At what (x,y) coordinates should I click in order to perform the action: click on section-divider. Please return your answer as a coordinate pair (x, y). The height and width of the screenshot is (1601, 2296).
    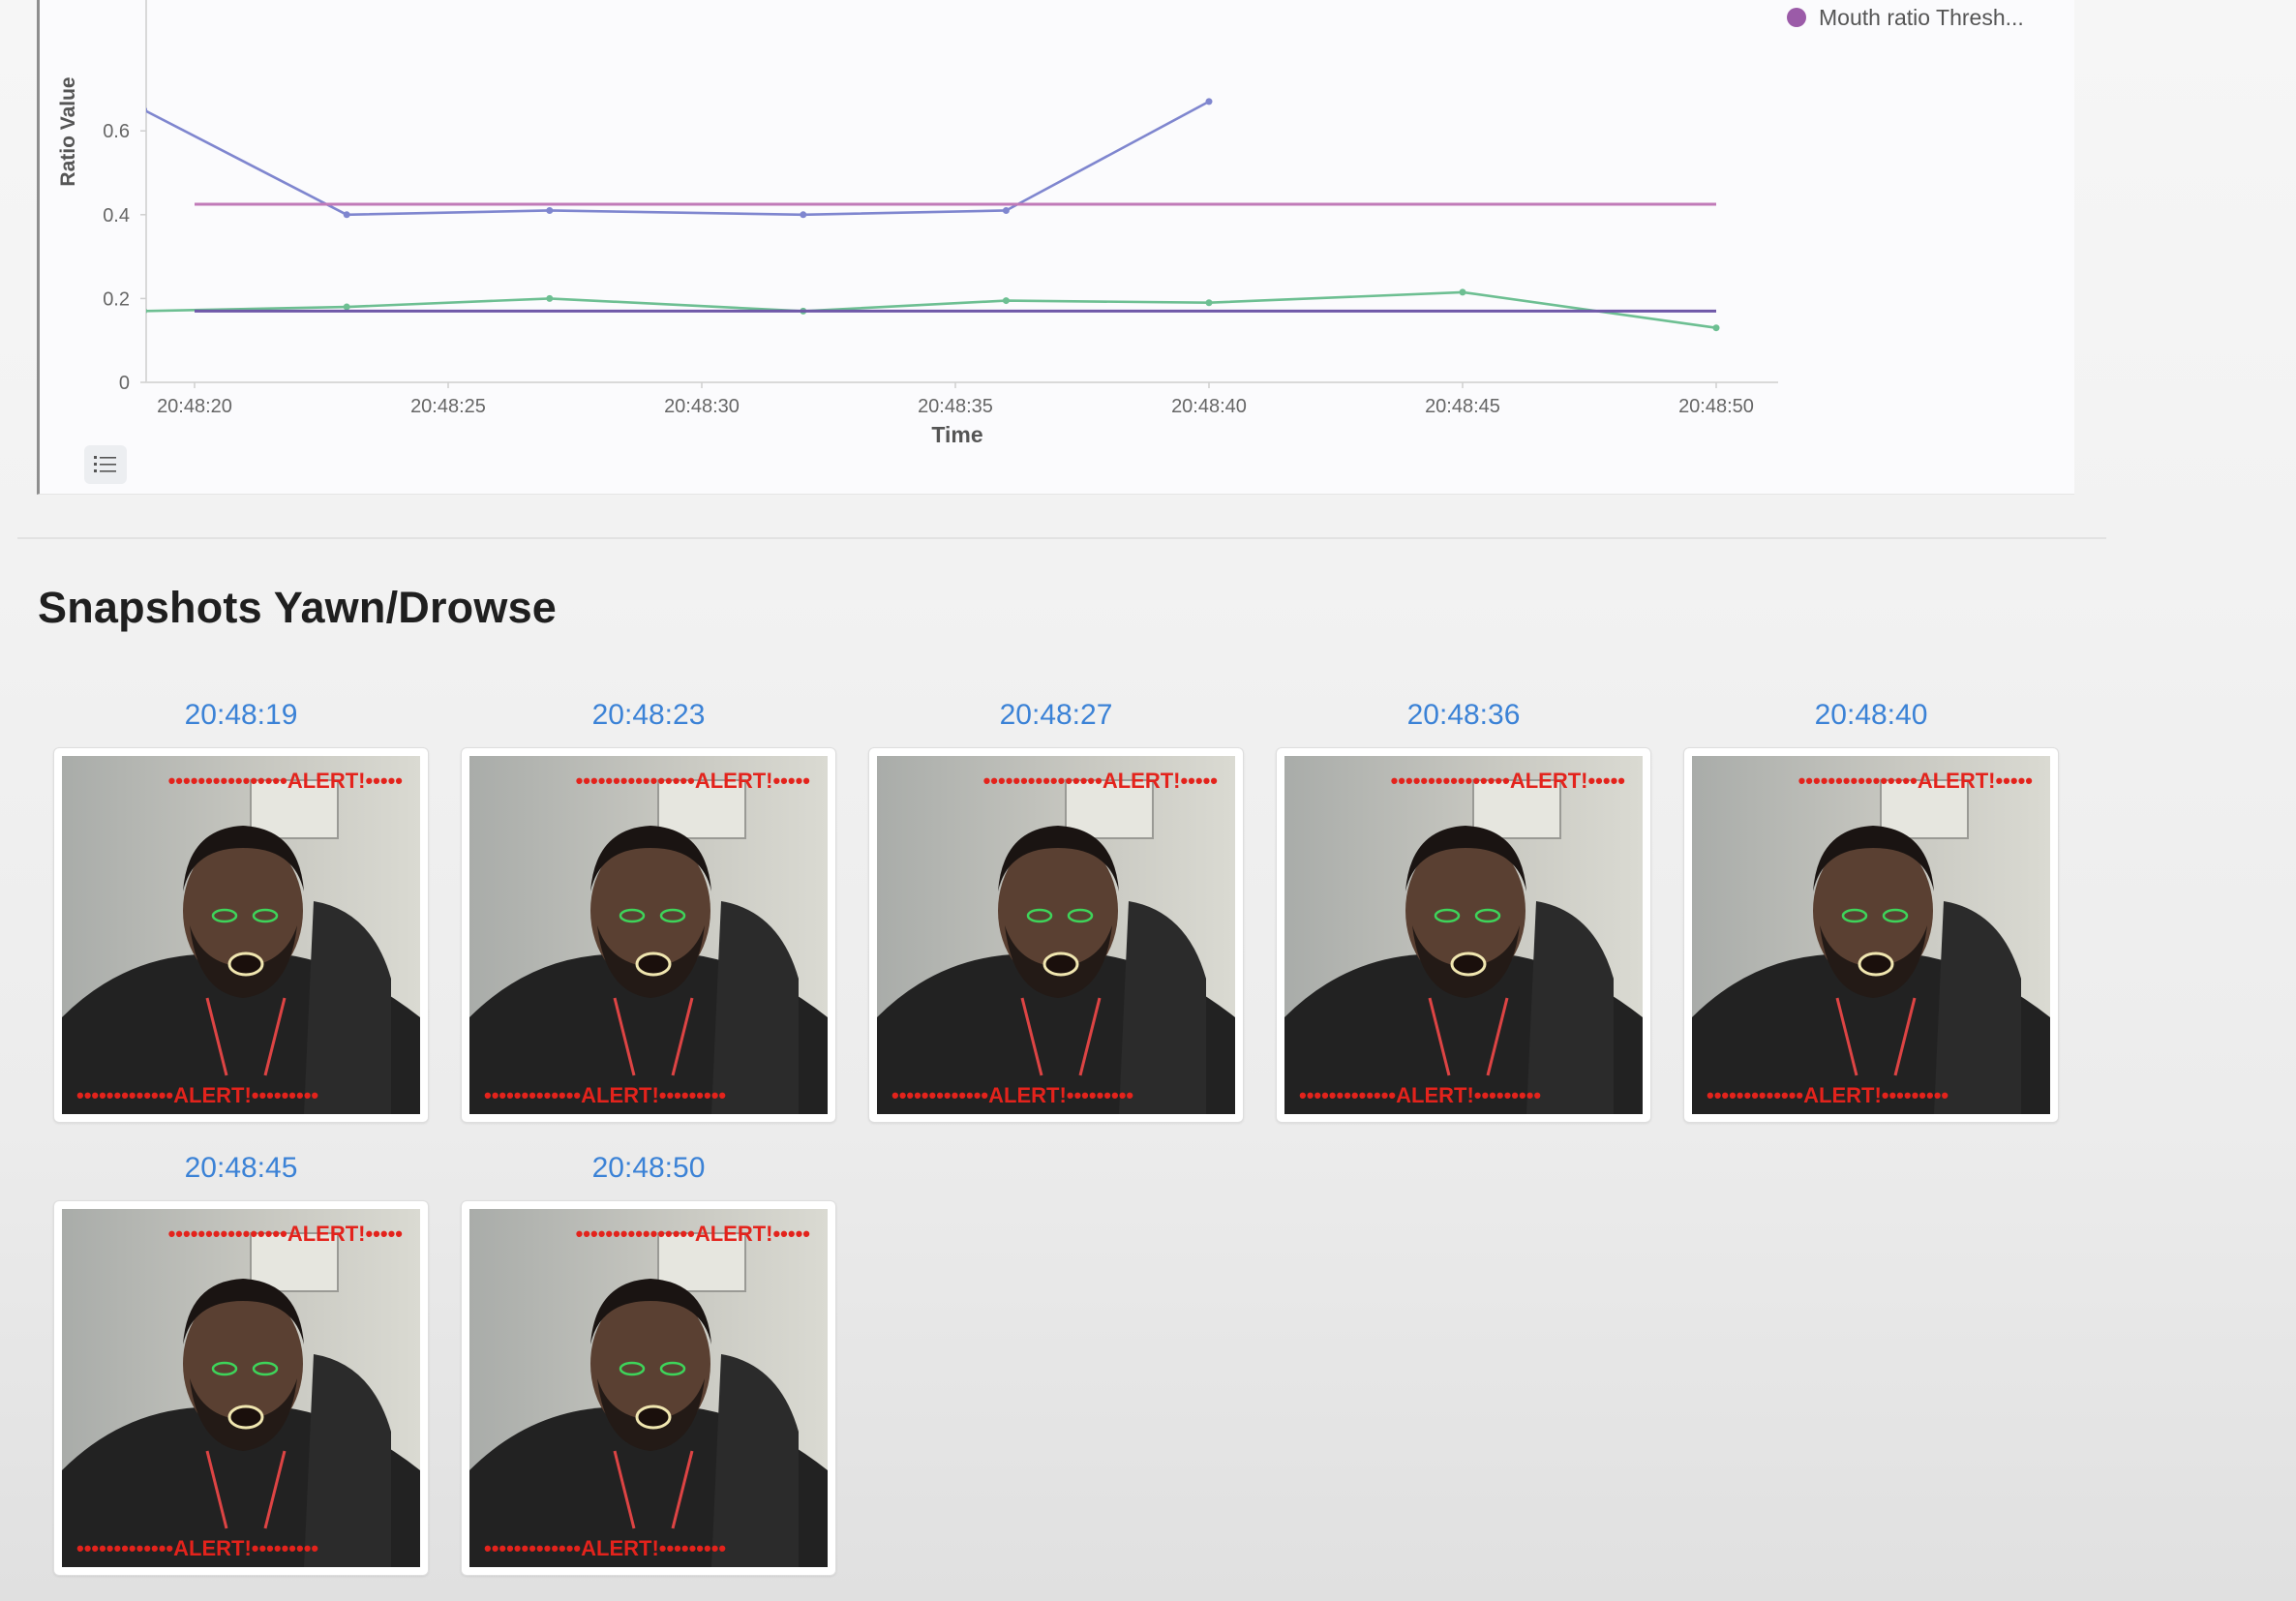
    Looking at the image, I should click on (1061, 538).